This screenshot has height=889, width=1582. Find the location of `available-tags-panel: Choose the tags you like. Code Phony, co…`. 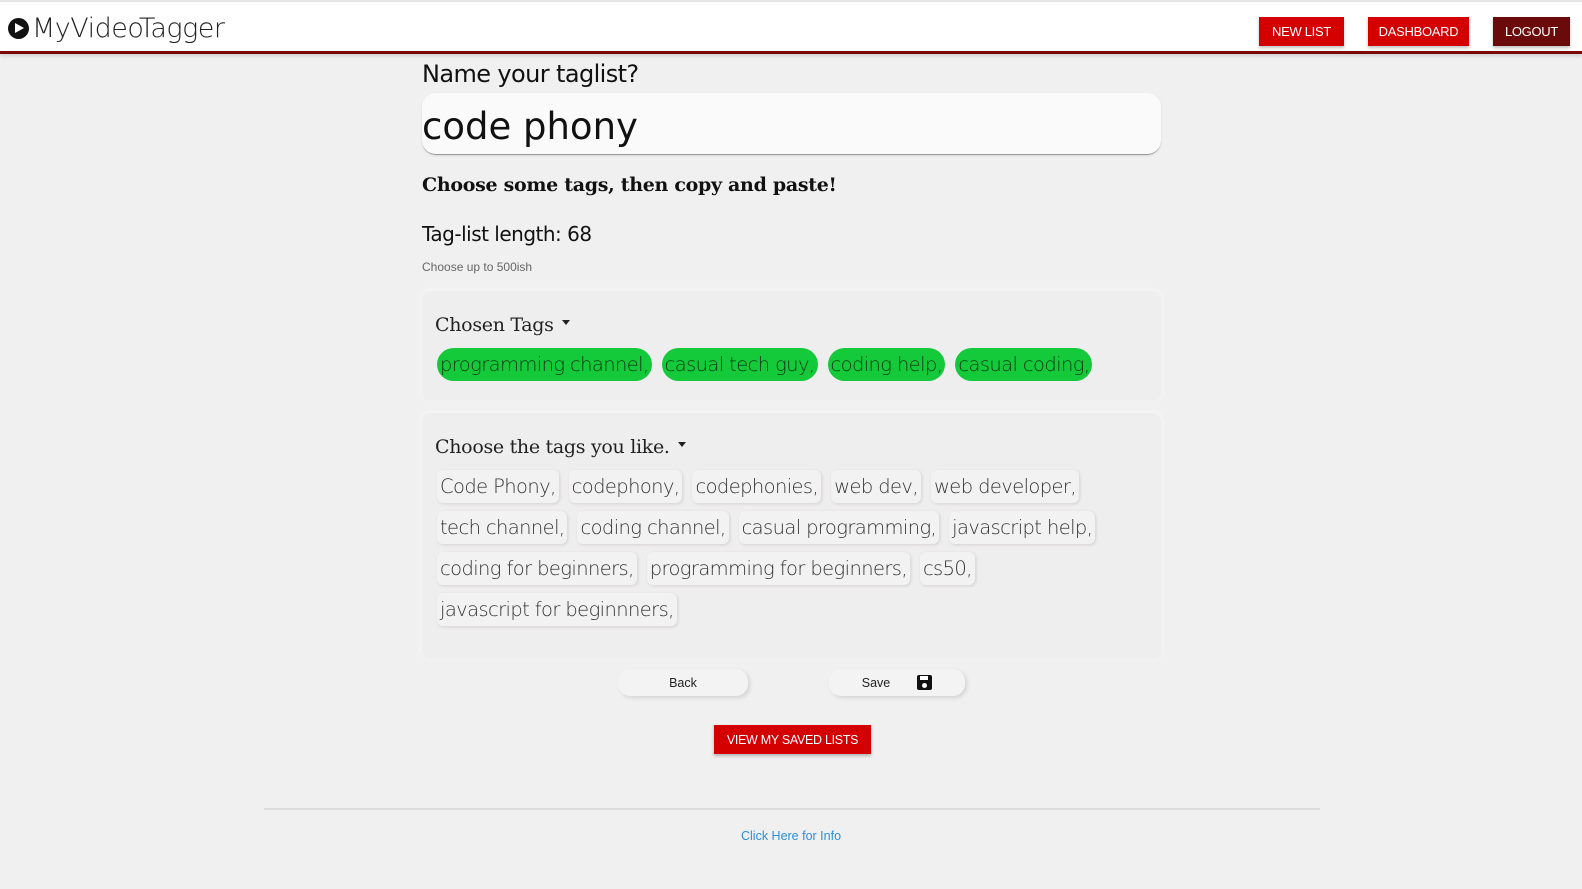

available-tags-panel: Choose the tags you like. Code Phony, co… is located at coordinates (791, 535).